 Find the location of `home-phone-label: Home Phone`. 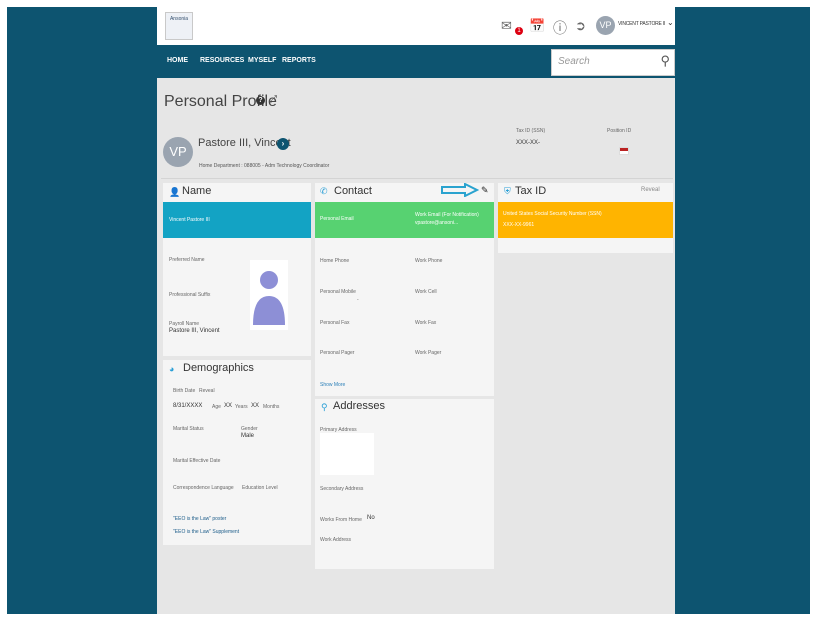

home-phone-label: Home Phone is located at coordinates (335, 261).